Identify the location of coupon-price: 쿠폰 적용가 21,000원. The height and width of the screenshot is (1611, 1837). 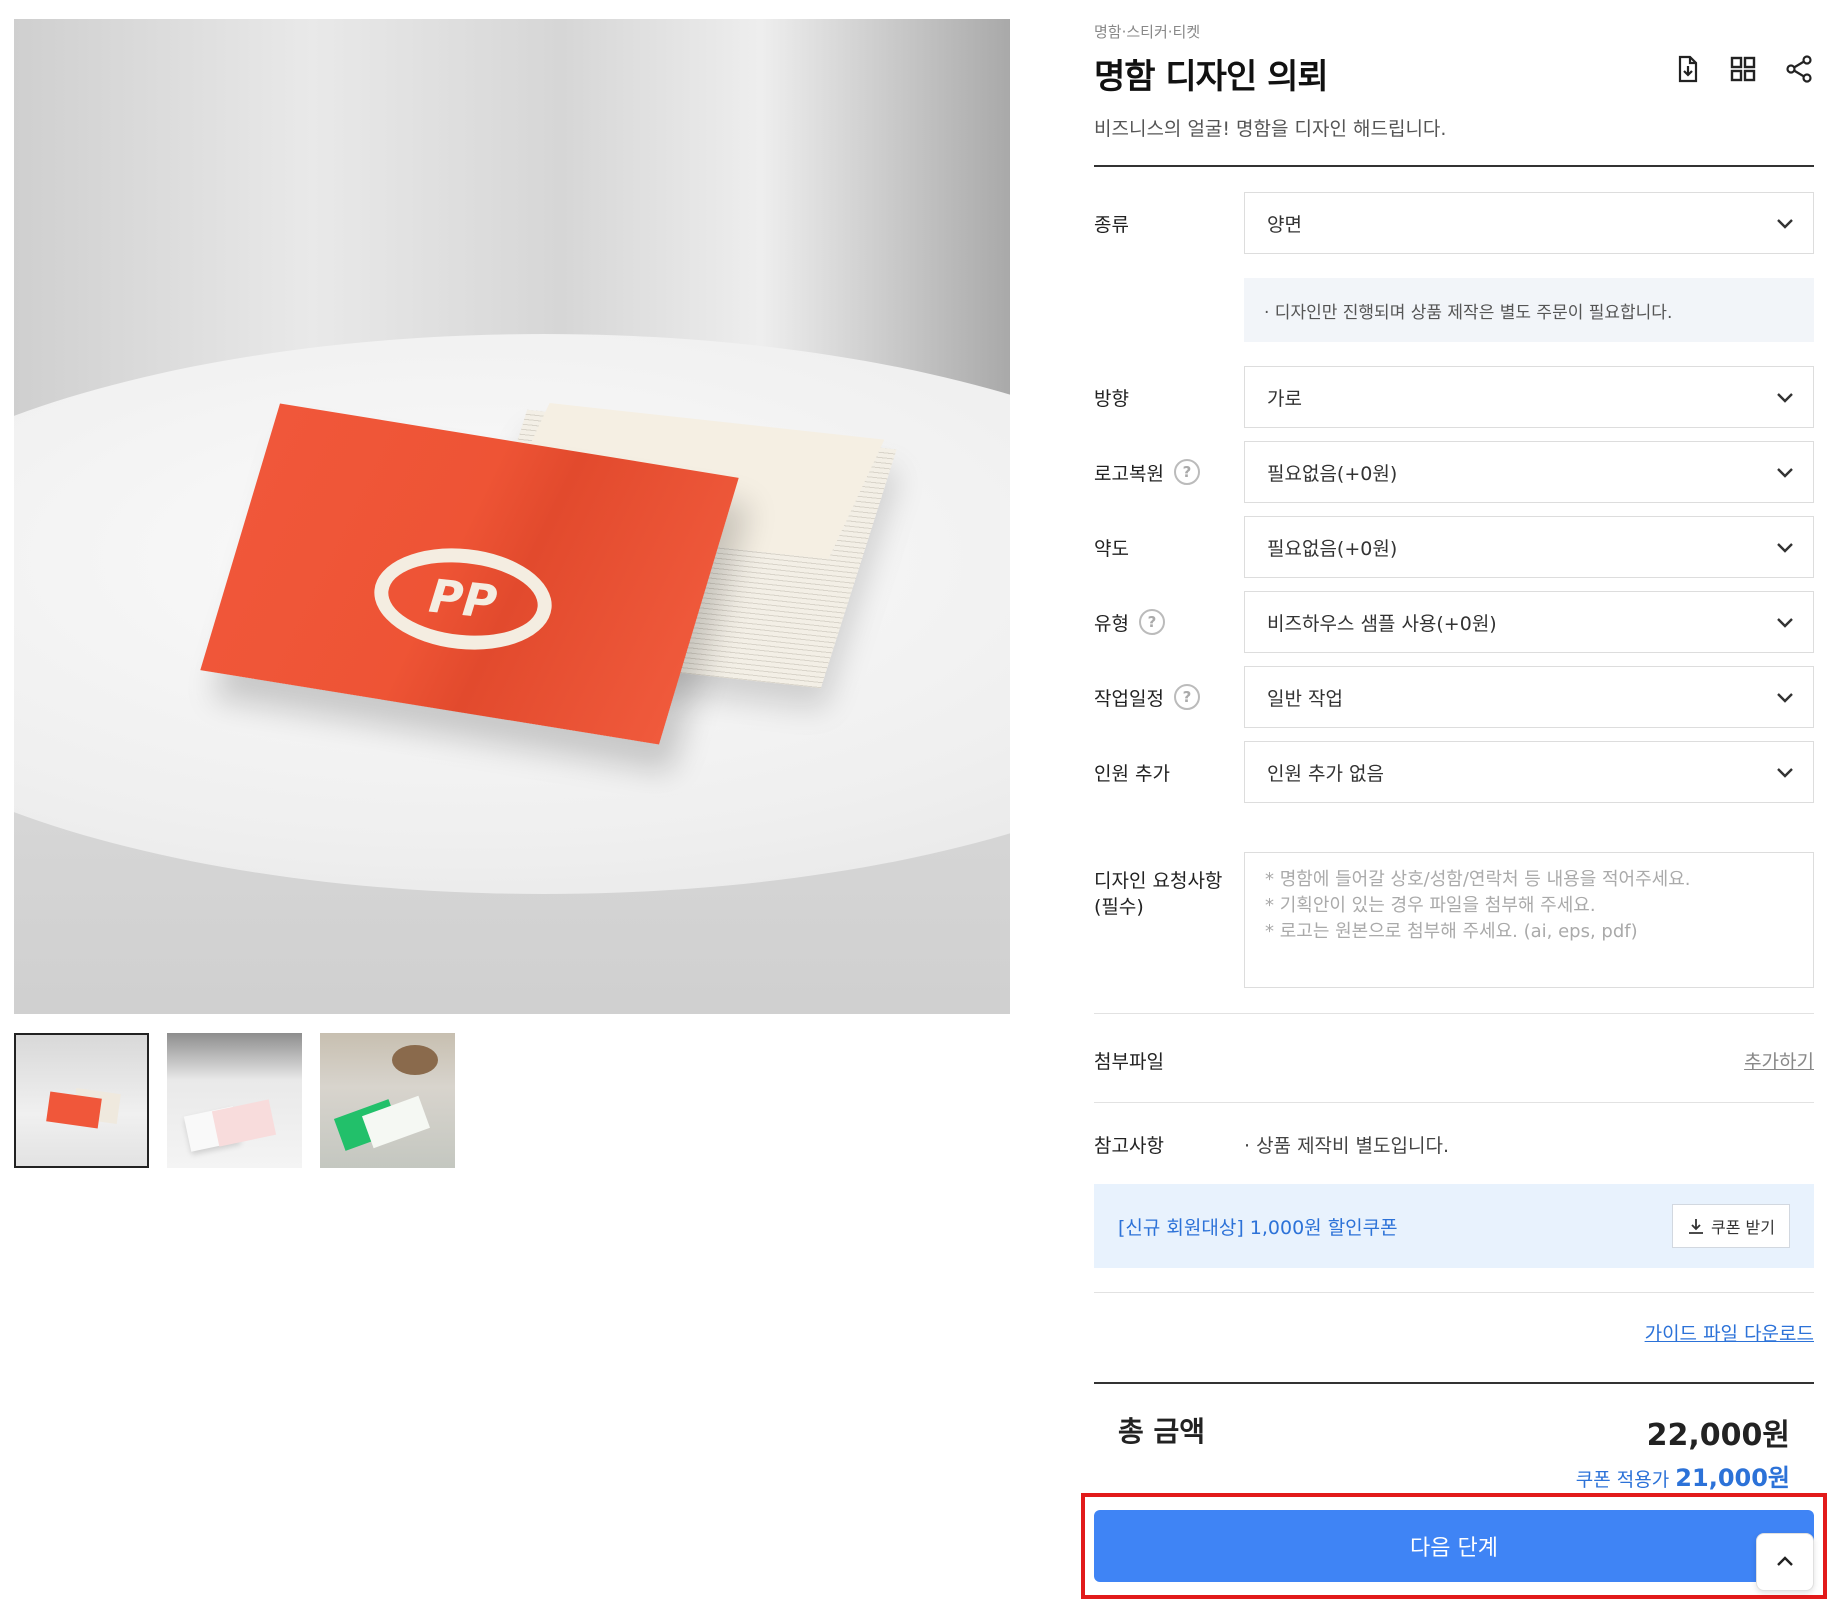
(1683, 1475).